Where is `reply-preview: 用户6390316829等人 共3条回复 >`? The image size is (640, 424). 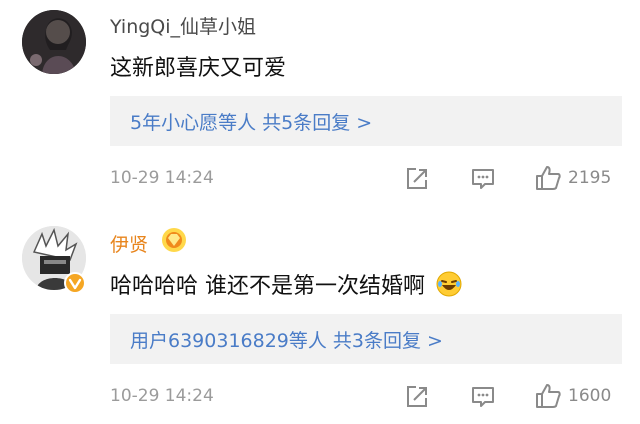
reply-preview: 用户6390316829等人 共3条回复 > is located at coordinates (366, 339).